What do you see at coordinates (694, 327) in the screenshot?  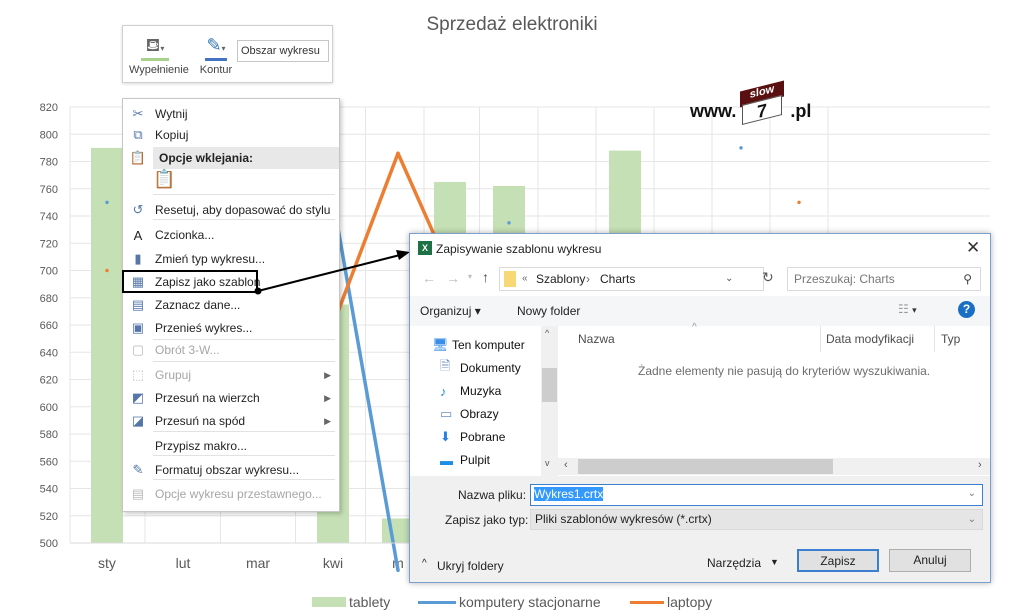 I see `sort-up-icon: ^` at bounding box center [694, 327].